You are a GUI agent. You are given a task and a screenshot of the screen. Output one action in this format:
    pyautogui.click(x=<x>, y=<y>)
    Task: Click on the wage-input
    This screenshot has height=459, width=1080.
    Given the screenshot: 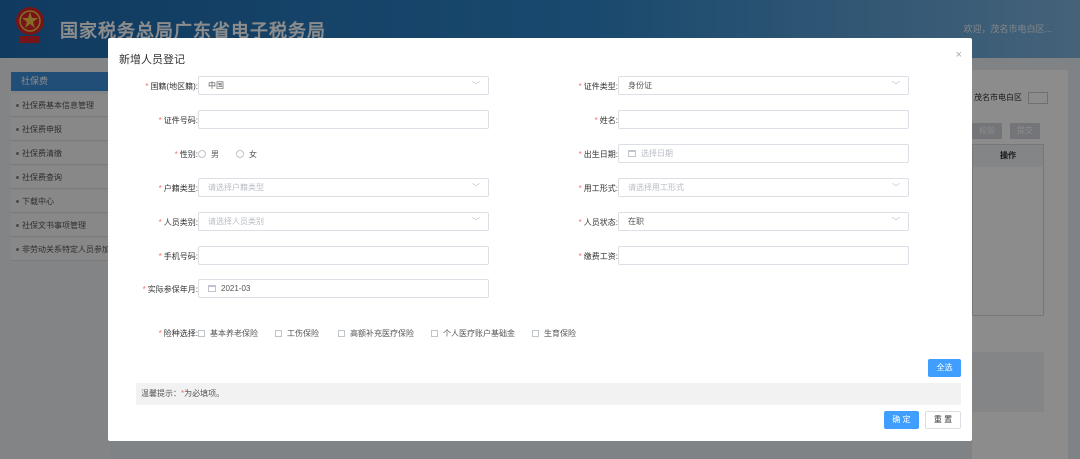 What is the action you would take?
    pyautogui.click(x=763, y=255)
    